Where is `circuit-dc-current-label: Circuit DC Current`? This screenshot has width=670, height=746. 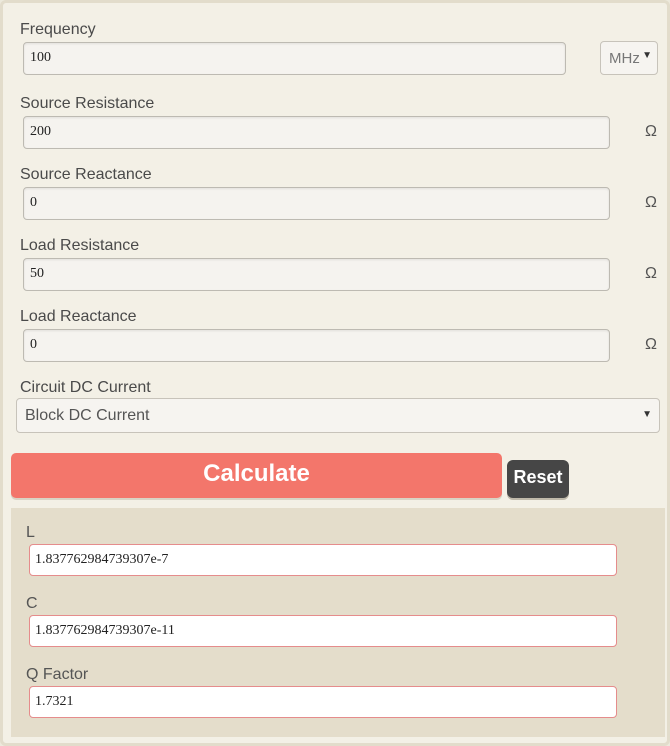 circuit-dc-current-label: Circuit DC Current is located at coordinates (85, 387).